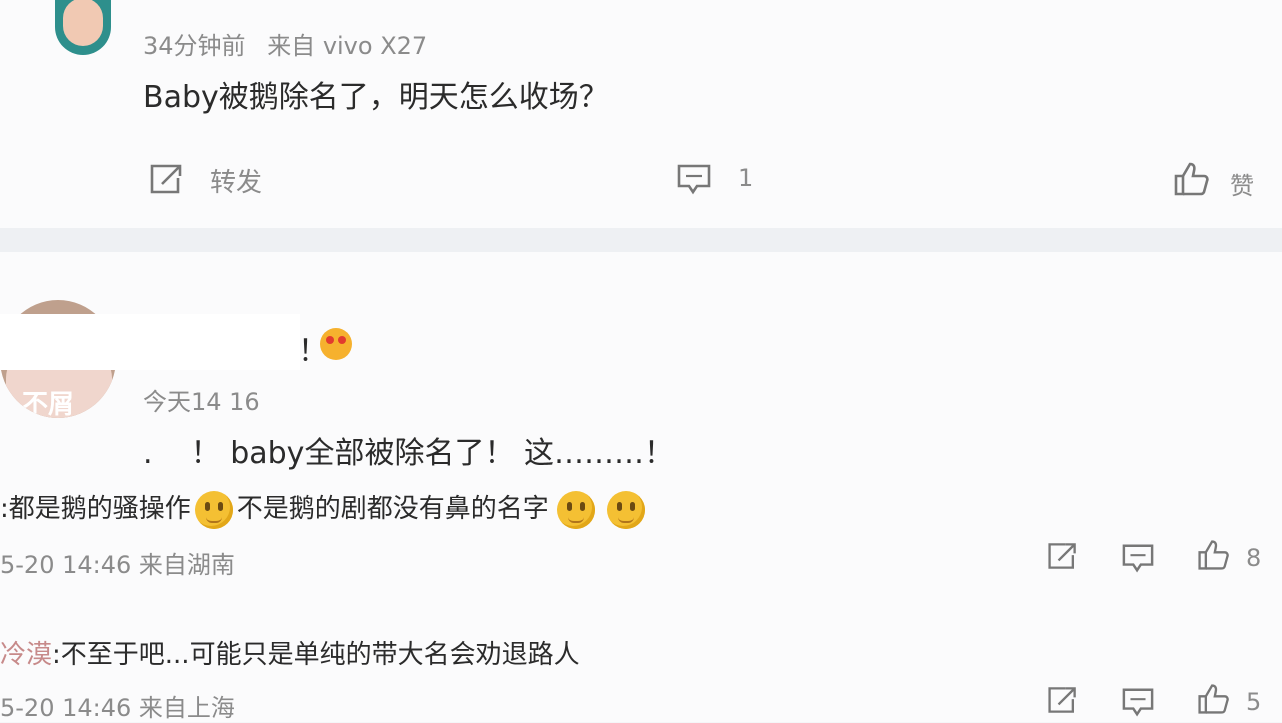 This screenshot has height=723, width=1282. I want to click on like-count: 8, so click(1254, 558).